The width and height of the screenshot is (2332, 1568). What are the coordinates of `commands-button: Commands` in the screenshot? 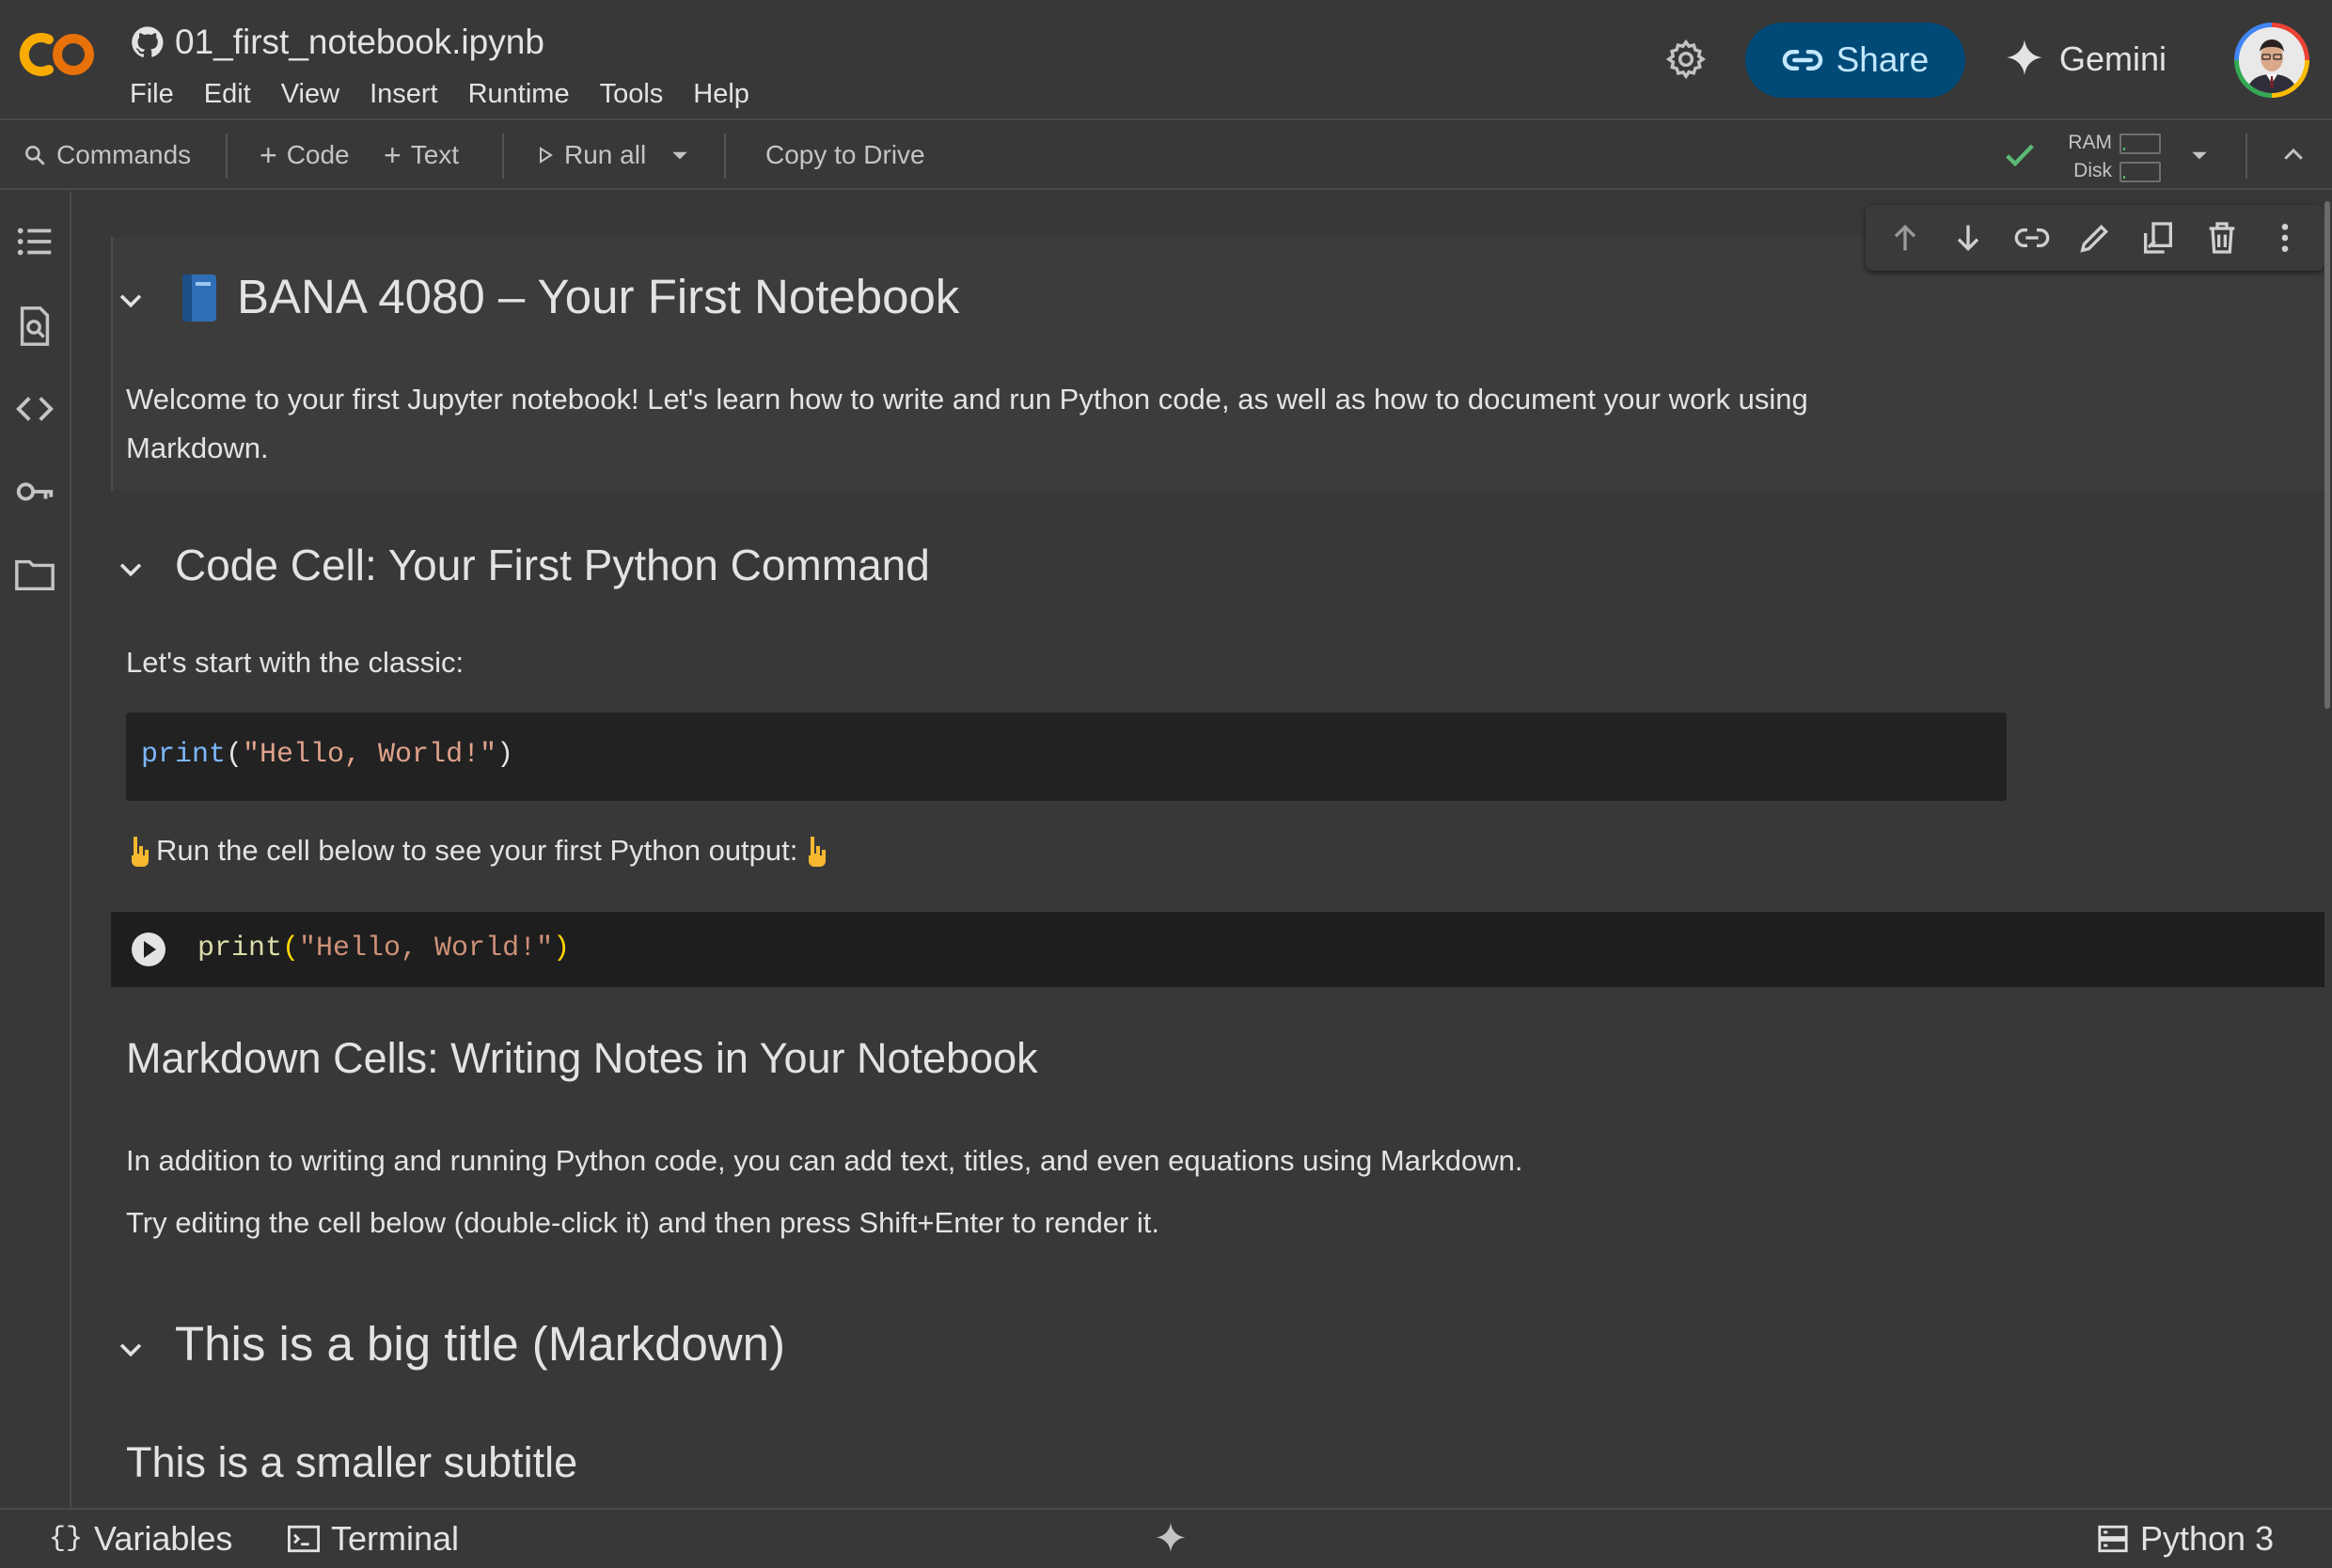 It's located at (107, 155).